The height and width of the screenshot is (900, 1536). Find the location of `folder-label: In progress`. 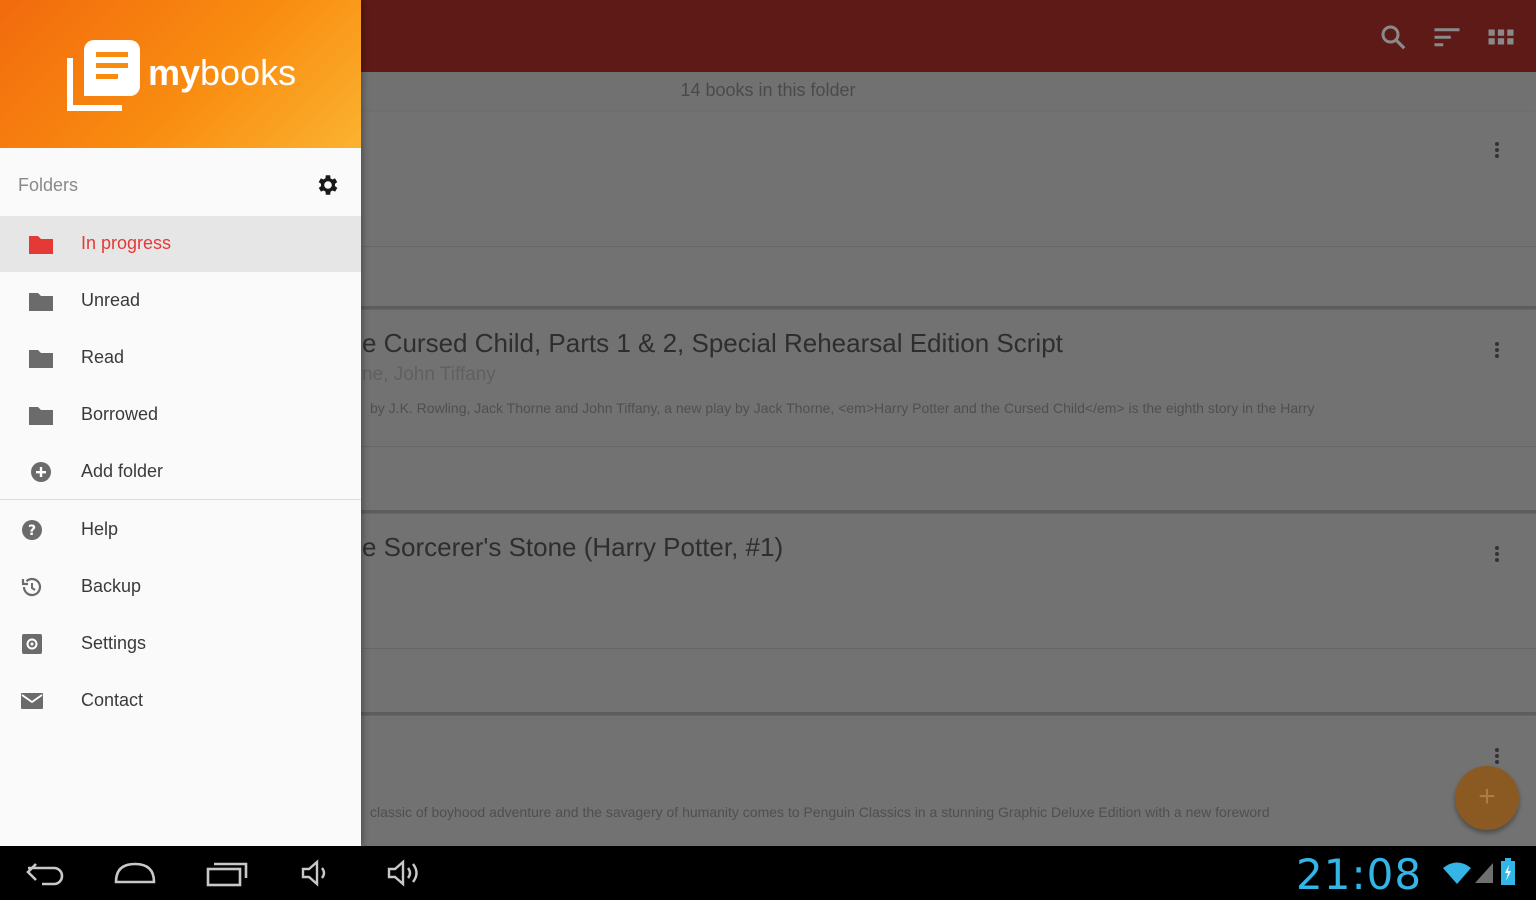

folder-label: In progress is located at coordinates (126, 243).